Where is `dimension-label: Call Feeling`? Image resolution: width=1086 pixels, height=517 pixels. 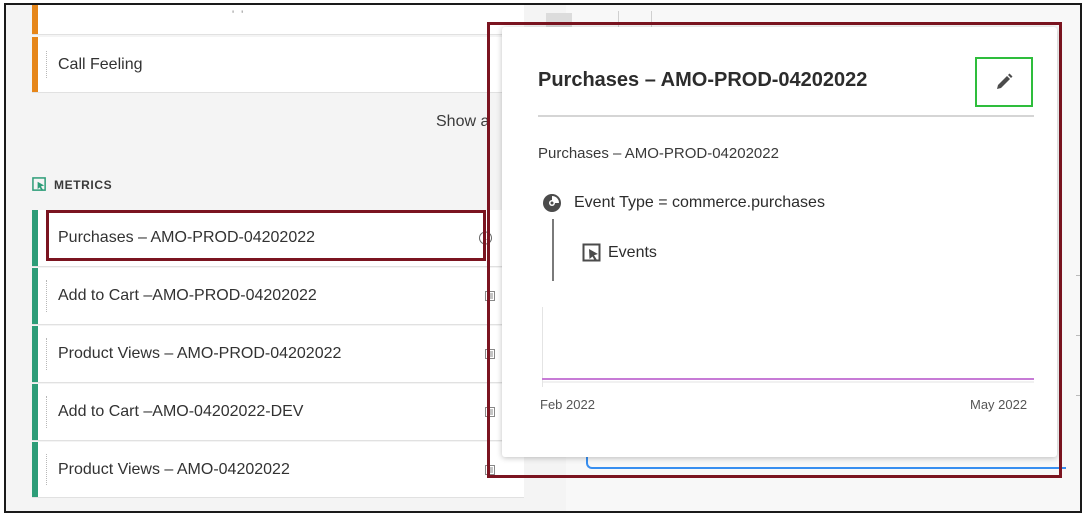 dimension-label: Call Feeling is located at coordinates (100, 64).